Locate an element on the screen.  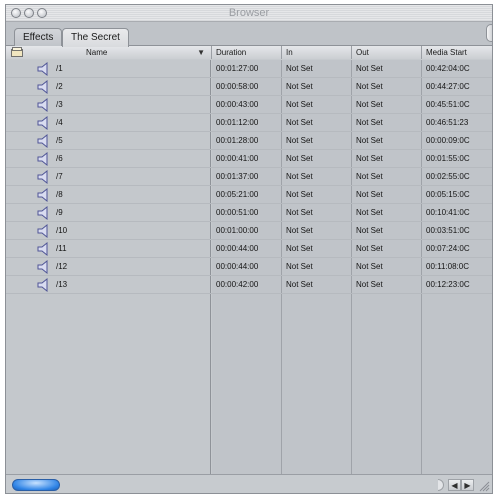
table-row: /10 00:01:00:00 Not Set Not Set 00:03:51:0C is located at coordinates (249, 231).